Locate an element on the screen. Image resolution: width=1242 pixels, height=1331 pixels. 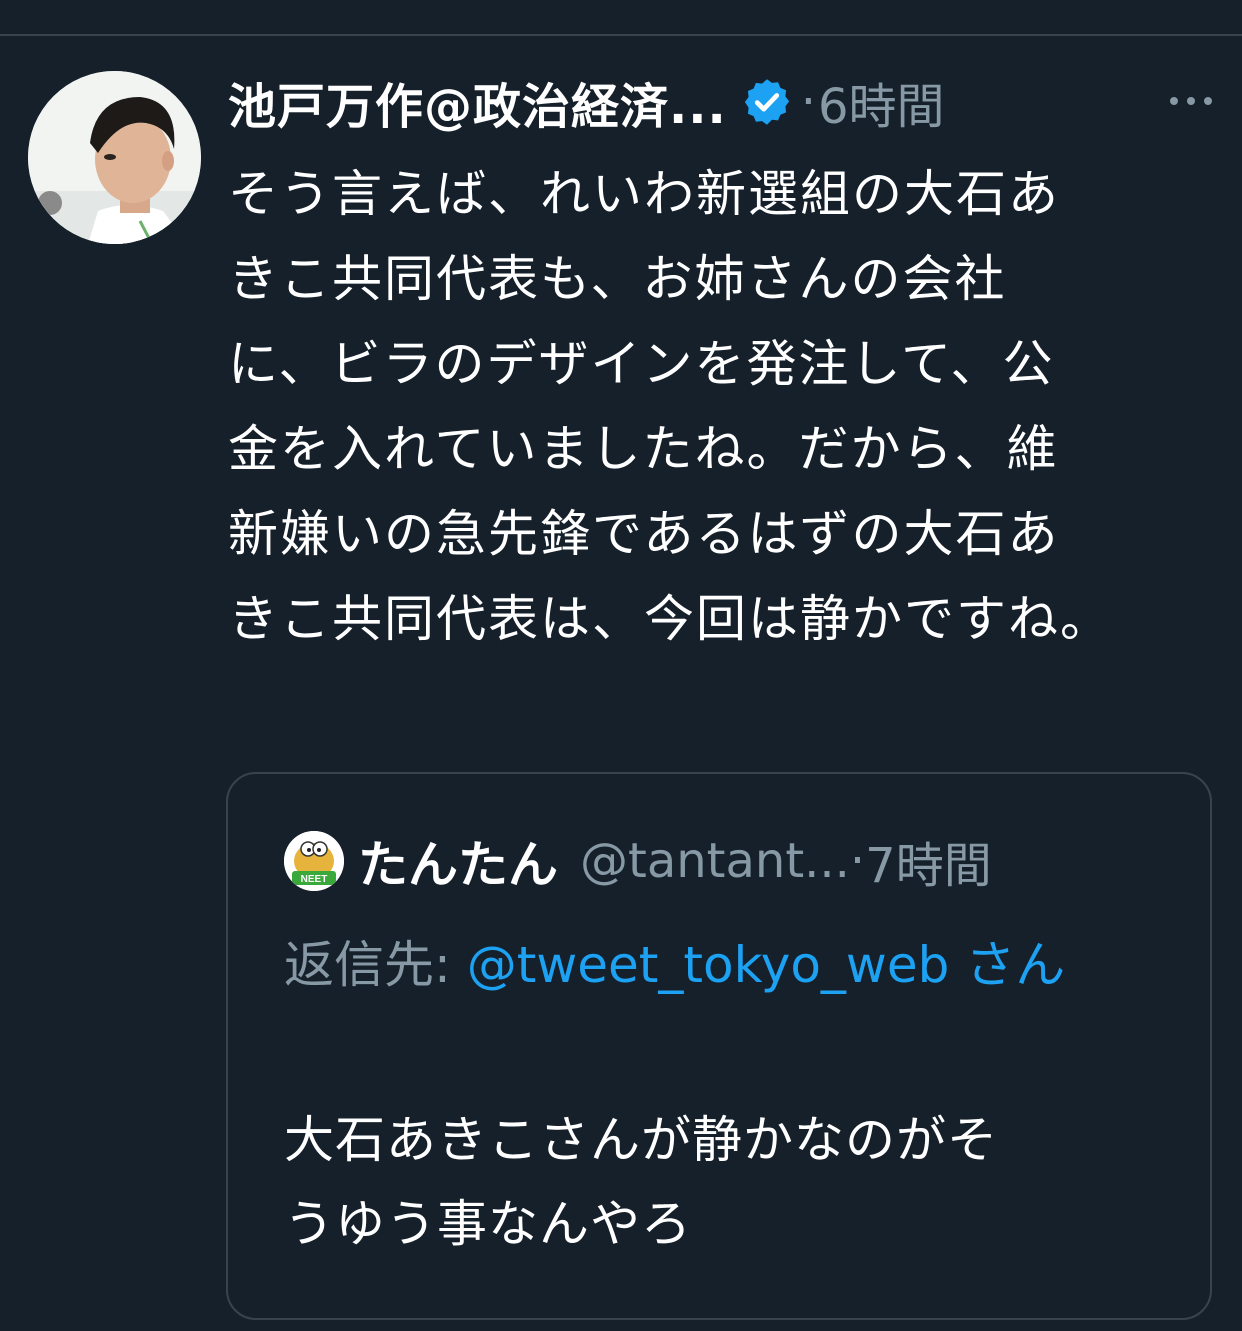
tweet-timestamp: 6時間 is located at coordinates (881, 102).